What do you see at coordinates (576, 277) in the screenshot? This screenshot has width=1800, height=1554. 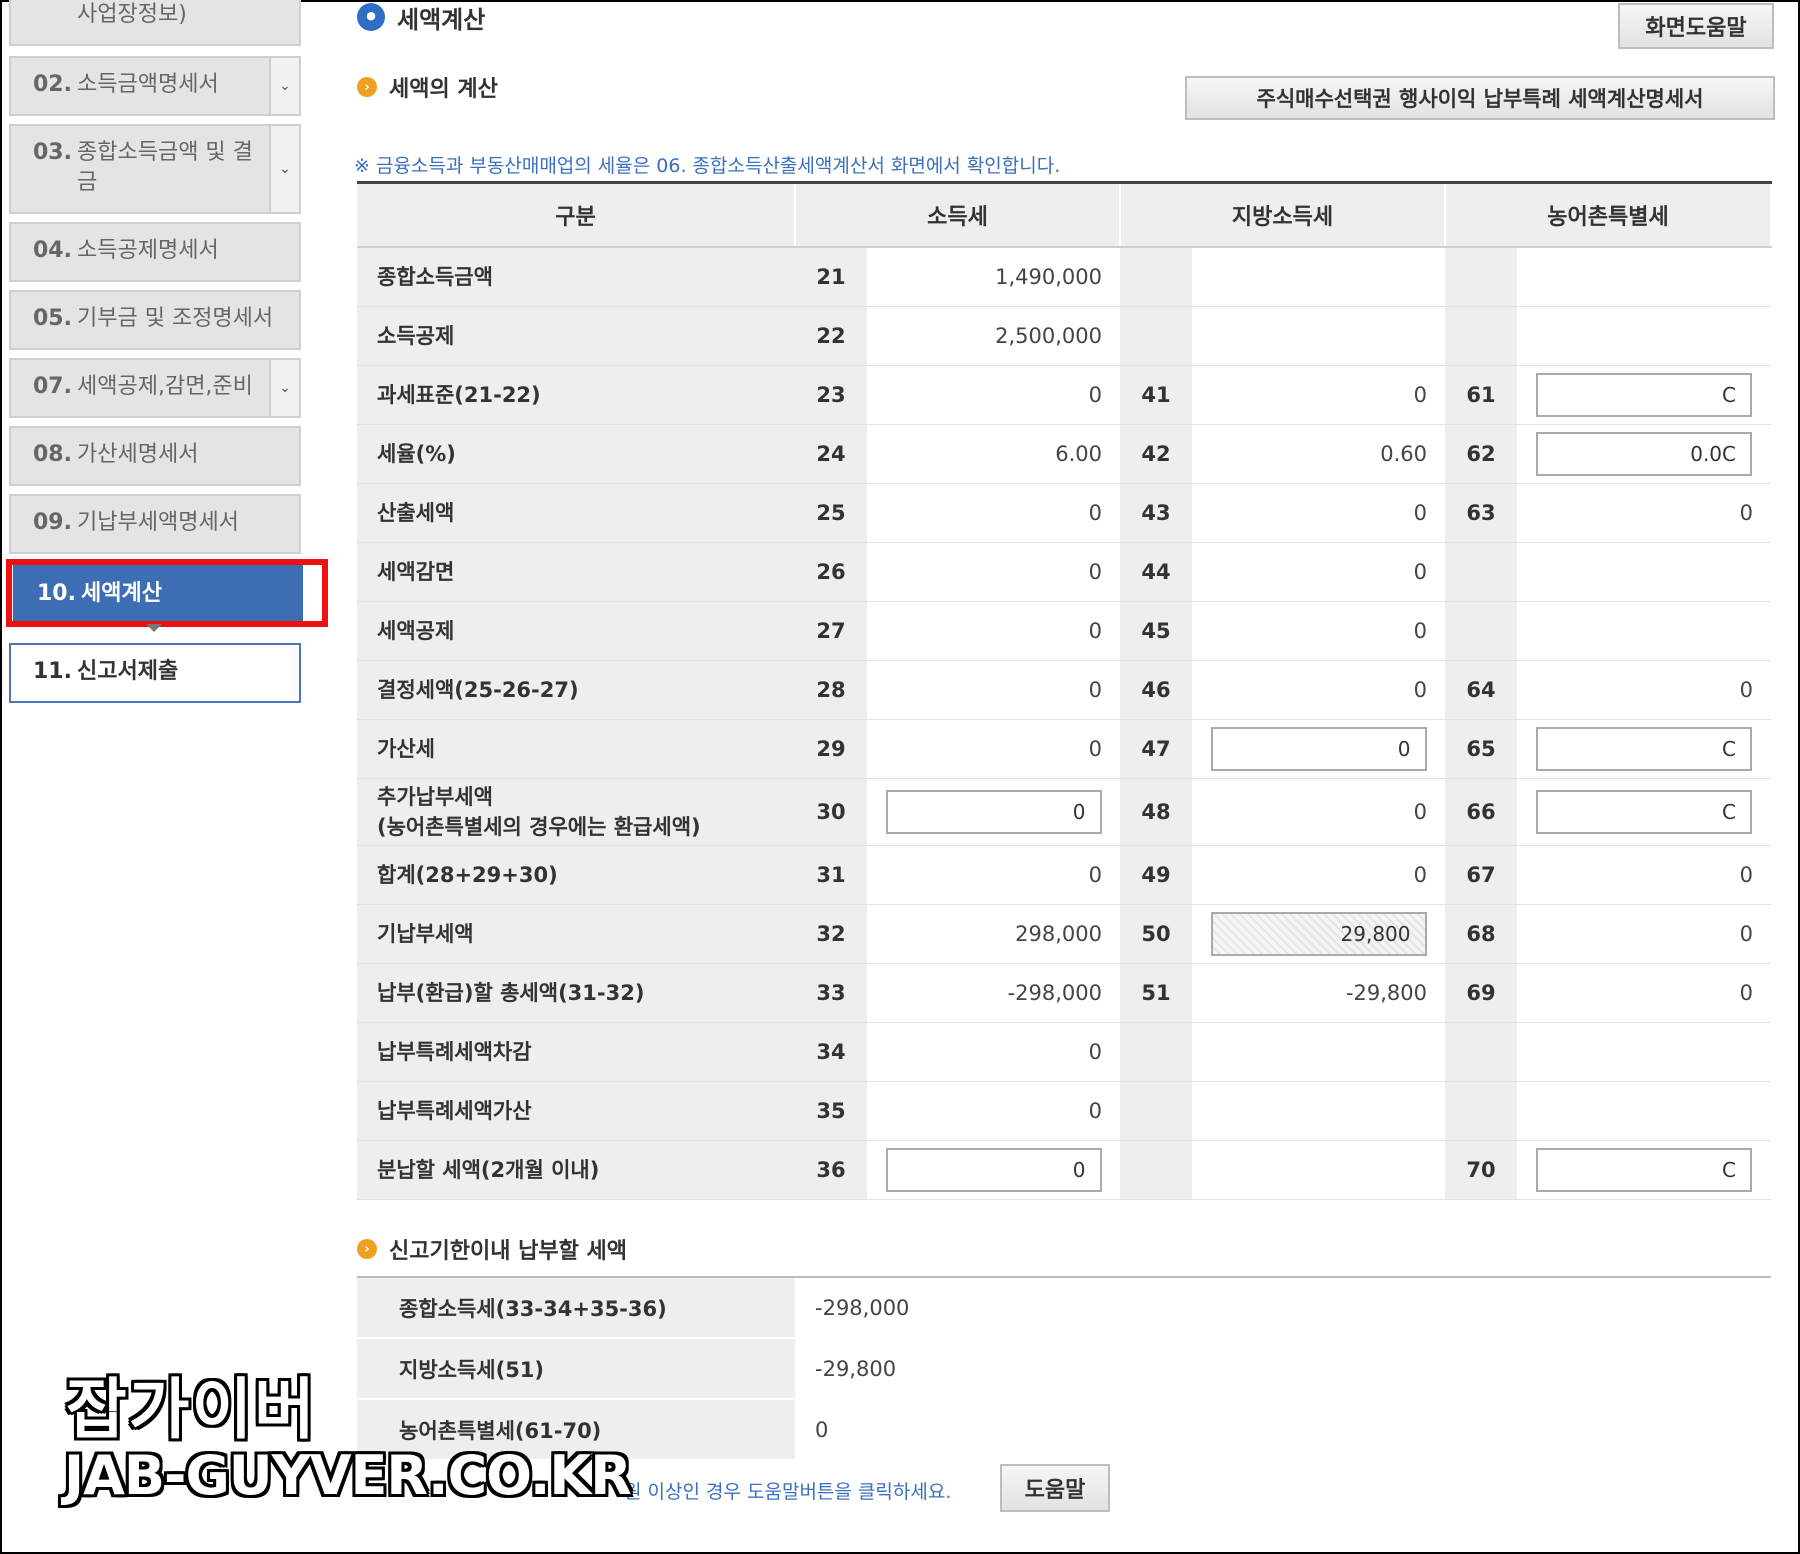 I see `row-label: 종합소득금액` at bounding box center [576, 277].